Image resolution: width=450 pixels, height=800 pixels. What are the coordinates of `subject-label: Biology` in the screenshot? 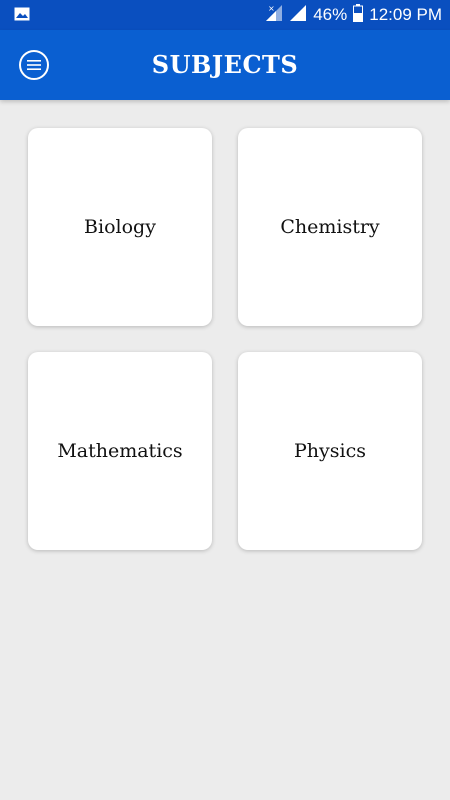 It's located at (120, 227).